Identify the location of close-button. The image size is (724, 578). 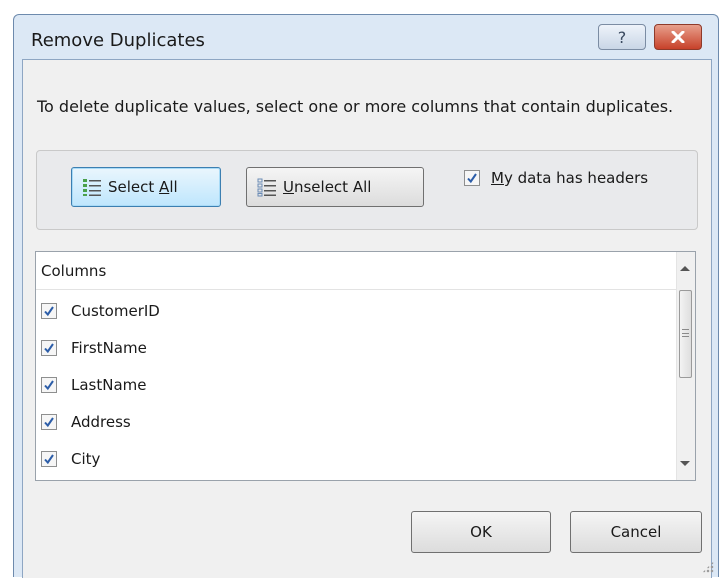
(678, 37).